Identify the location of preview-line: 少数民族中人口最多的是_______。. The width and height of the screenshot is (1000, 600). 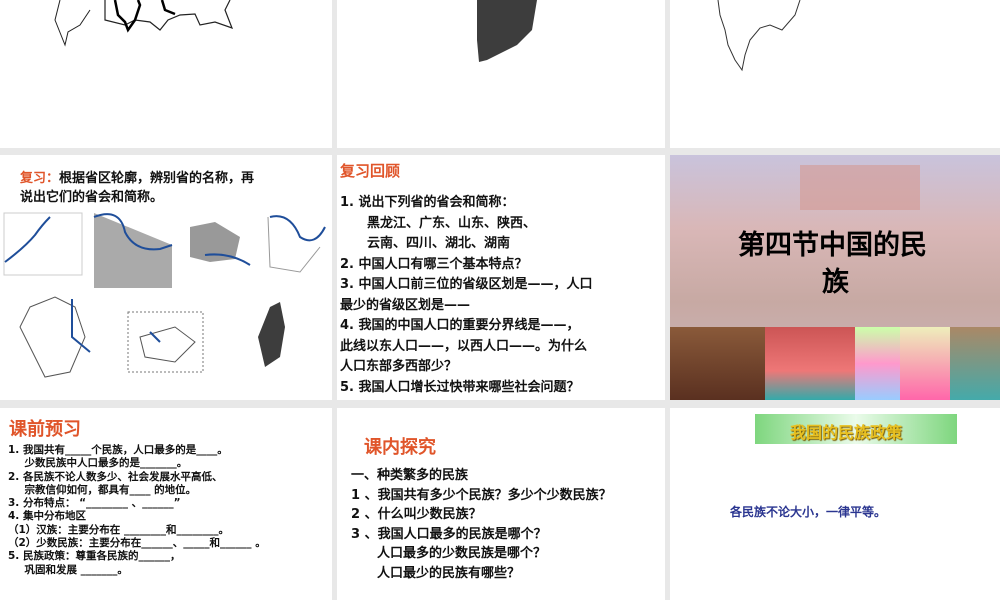
(101, 463).